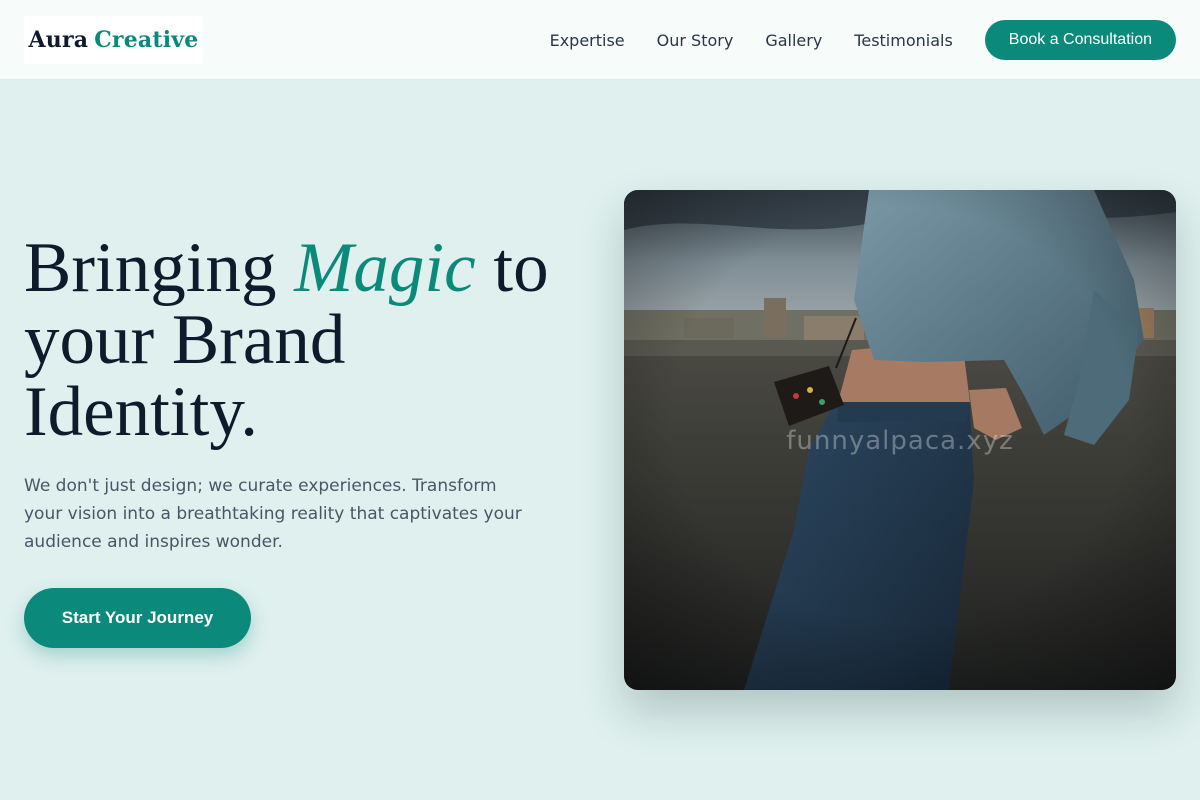 Image resolution: width=1200 pixels, height=800 pixels. What do you see at coordinates (159, 268) in the screenshot?
I see `hero-title-start: Bringing` at bounding box center [159, 268].